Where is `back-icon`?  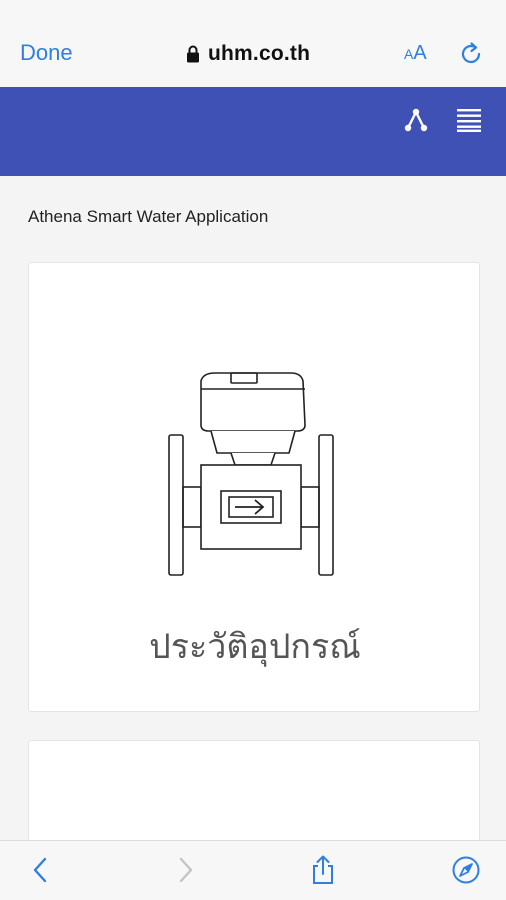 back-icon is located at coordinates (41, 870).